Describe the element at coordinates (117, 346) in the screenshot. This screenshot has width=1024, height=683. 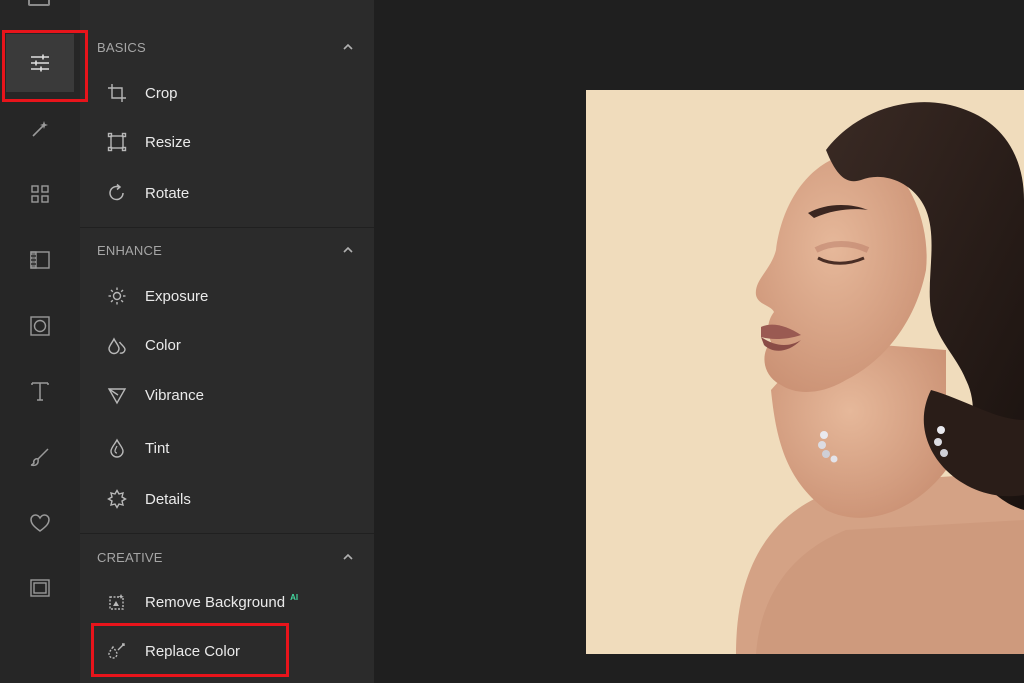
I see `color-drop-icon` at that location.